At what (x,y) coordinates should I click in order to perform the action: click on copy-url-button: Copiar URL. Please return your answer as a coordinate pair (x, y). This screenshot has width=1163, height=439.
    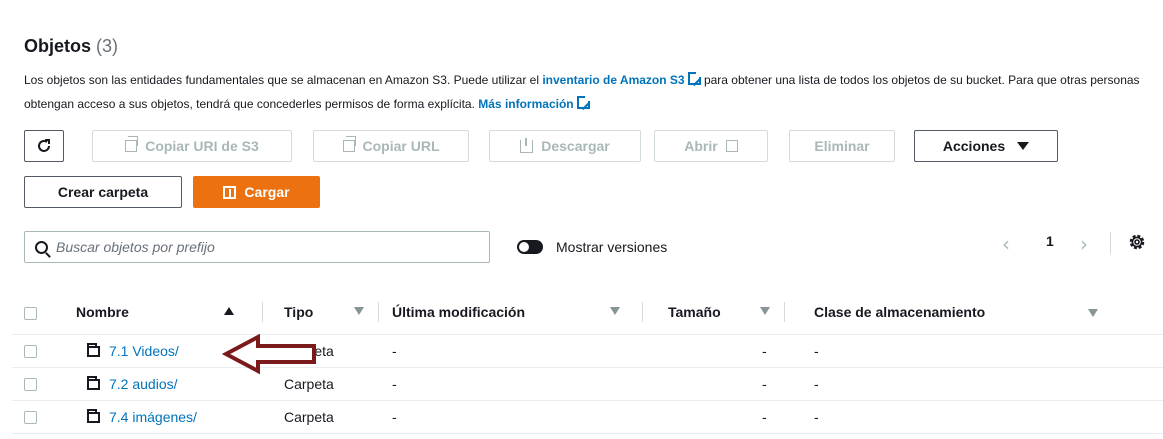
    Looking at the image, I should click on (391, 146).